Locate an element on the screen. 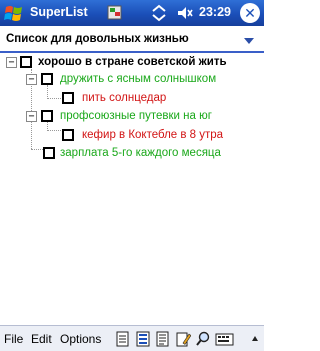 The width and height of the screenshot is (320, 351). dropdown-arrow-icon is located at coordinates (249, 41).